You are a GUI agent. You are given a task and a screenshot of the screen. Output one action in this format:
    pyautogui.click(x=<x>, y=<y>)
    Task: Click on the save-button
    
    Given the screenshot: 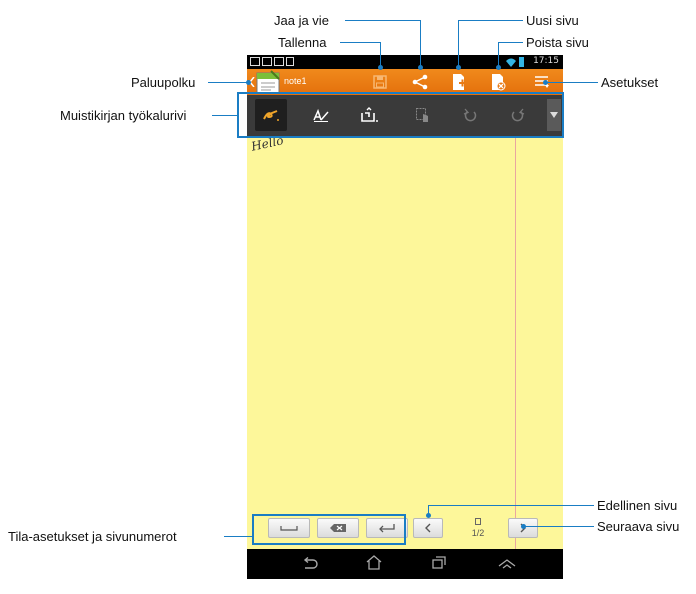 What is the action you would take?
    pyautogui.click(x=380, y=82)
    